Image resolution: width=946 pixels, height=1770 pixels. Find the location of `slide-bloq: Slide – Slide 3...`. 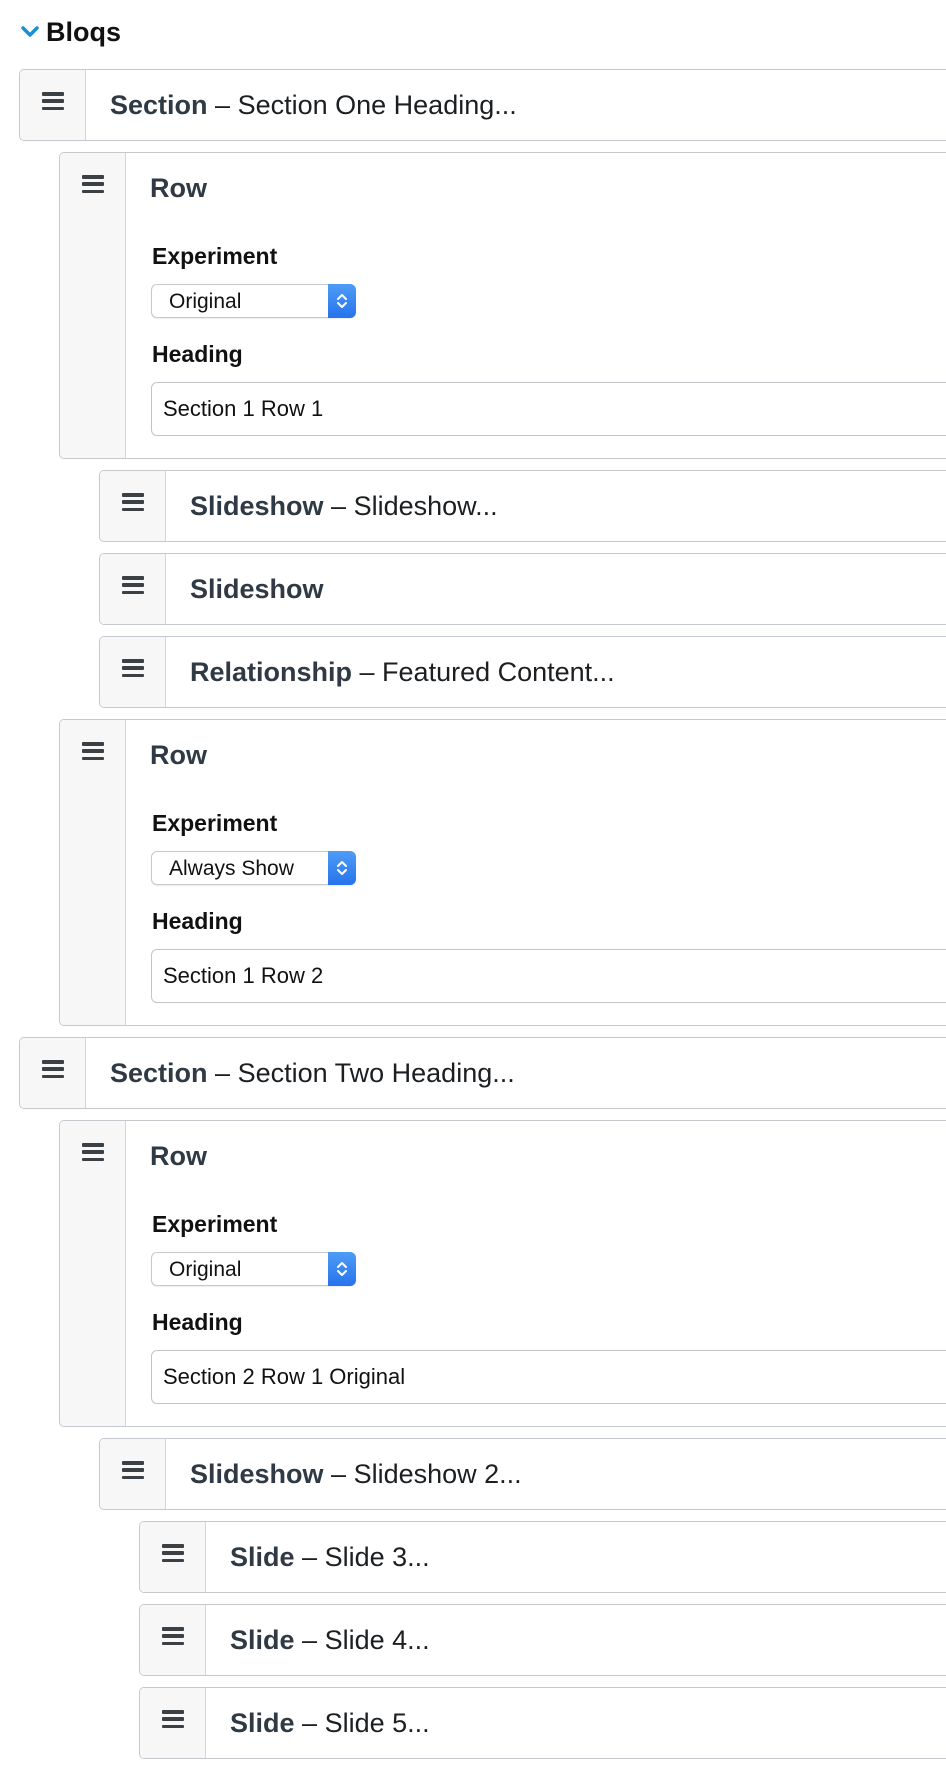

slide-bloq: Slide – Slide 3... is located at coordinates (542, 1557).